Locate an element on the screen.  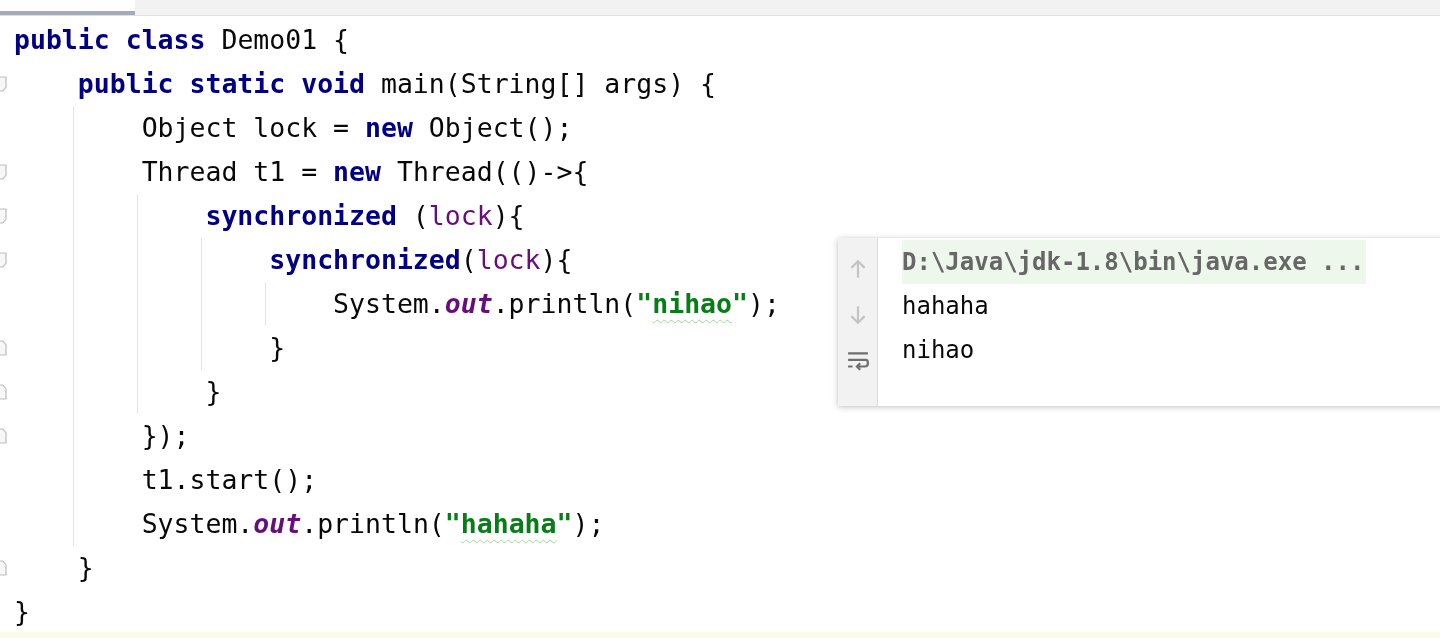
code-line: }); is located at coordinates (165, 436).